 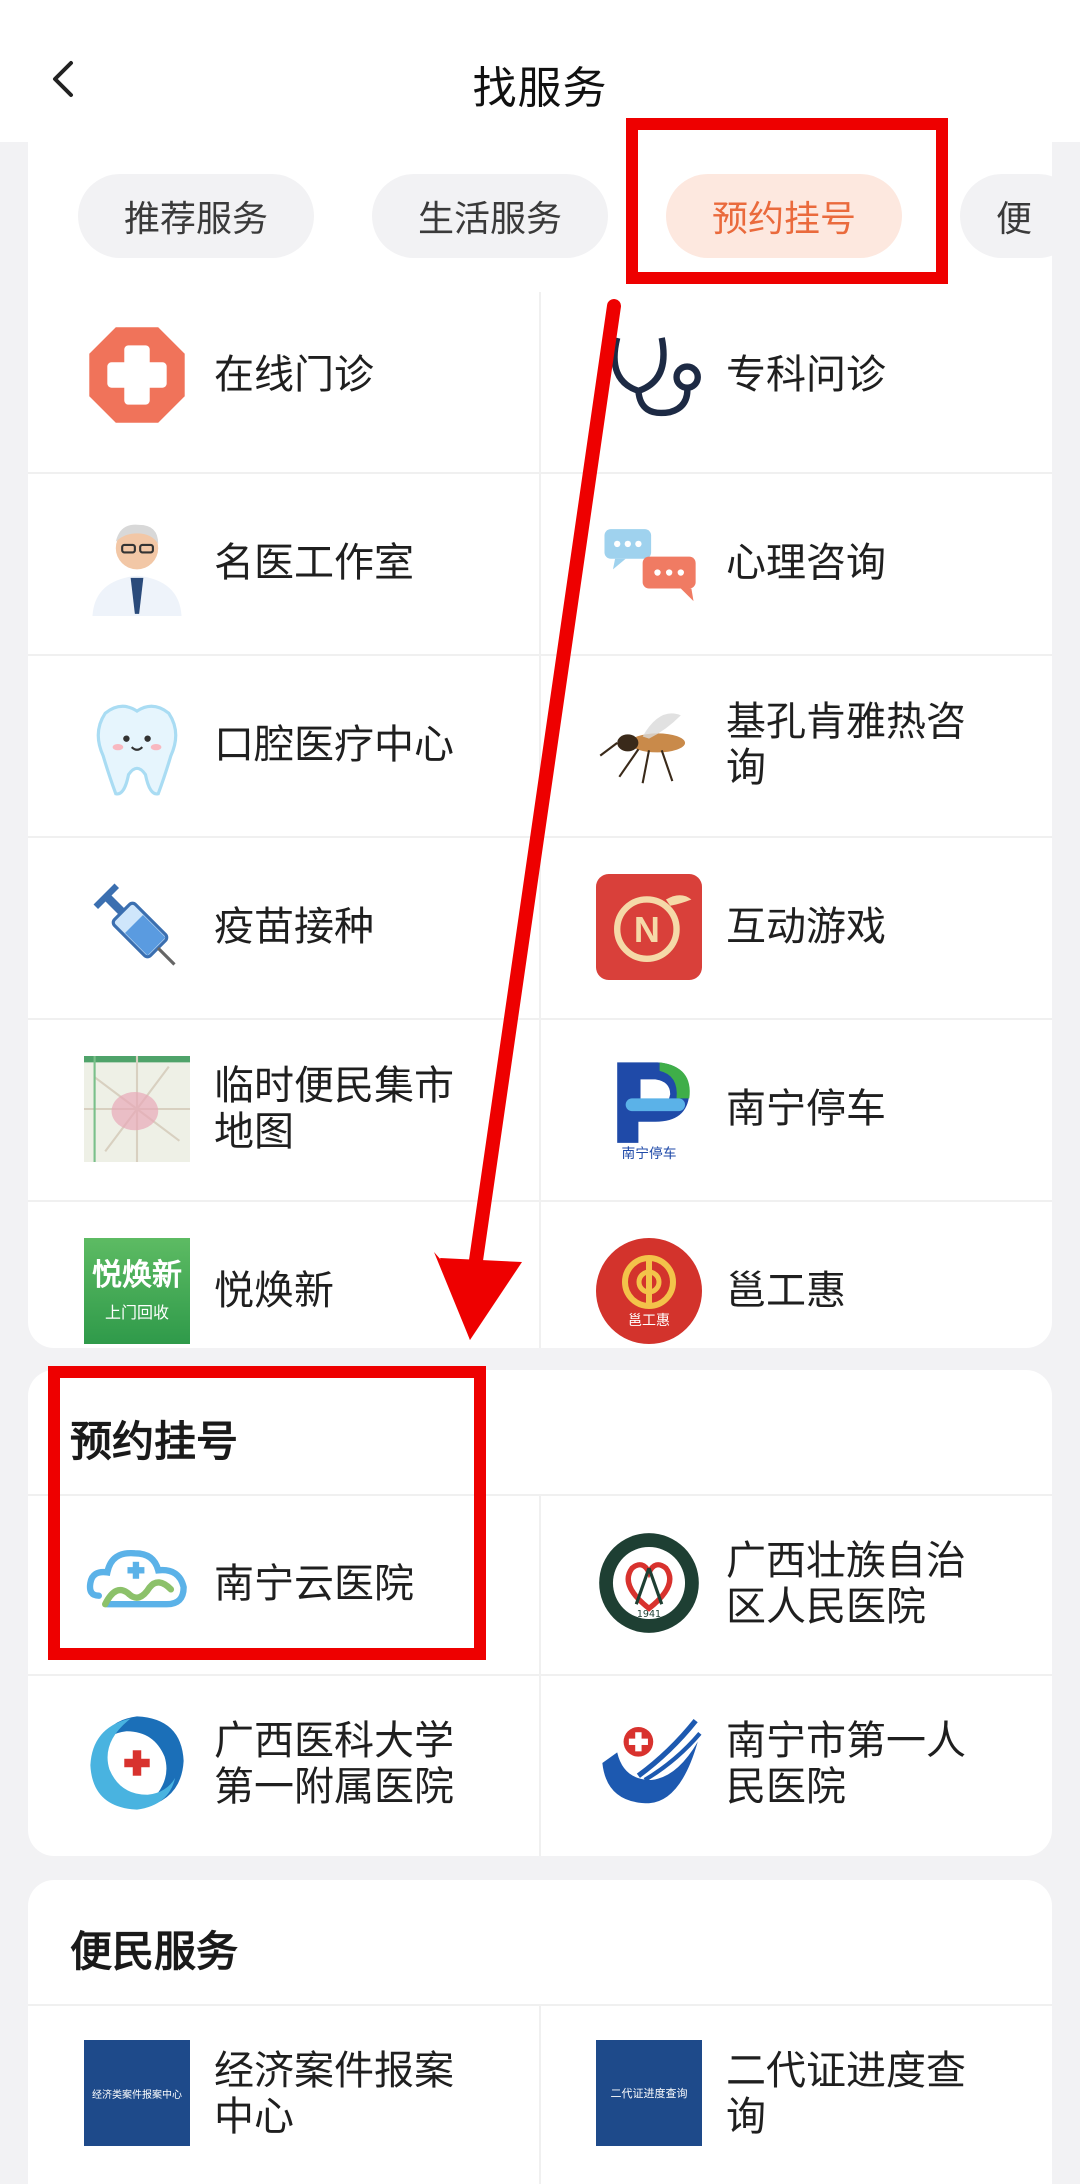 I want to click on hospital-gxmu-first: 广西医科大学第一附属医院, so click(x=284, y=1764).